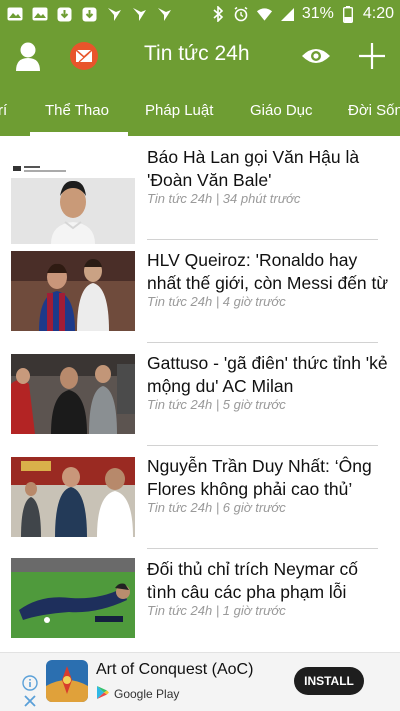 This screenshot has height=711, width=400. Describe the element at coordinates (30, 701) in the screenshot. I see `ad-close-icon` at that location.